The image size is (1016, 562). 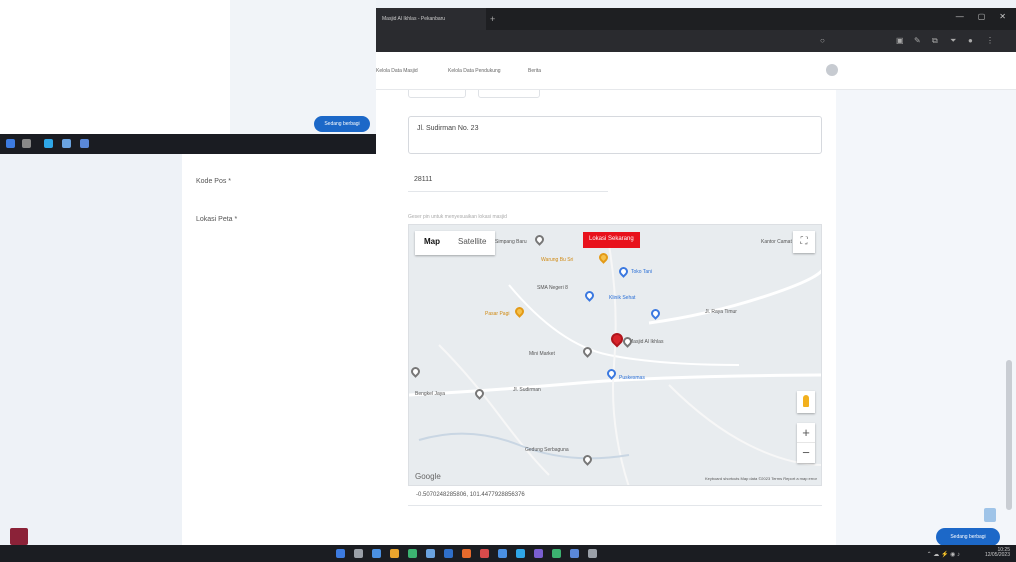 I want to click on browser-titlebar: Masjid Al Ikhlas - Pekanbaru + — ▢ ✕, so click(x=696, y=19).